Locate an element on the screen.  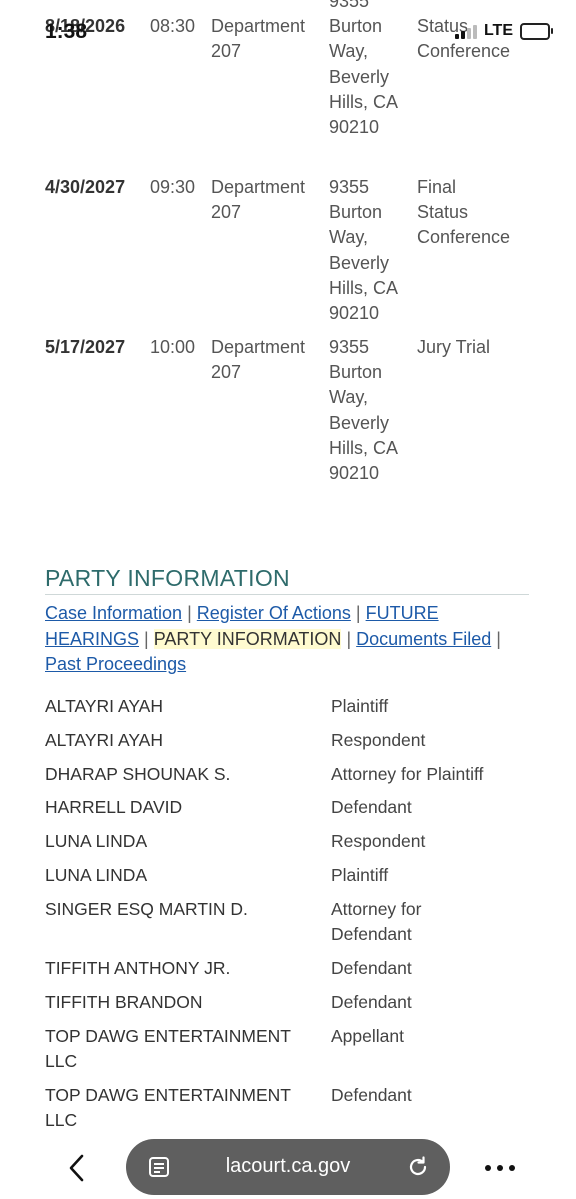
more-dots-icon is located at coordinates (500, 1168).